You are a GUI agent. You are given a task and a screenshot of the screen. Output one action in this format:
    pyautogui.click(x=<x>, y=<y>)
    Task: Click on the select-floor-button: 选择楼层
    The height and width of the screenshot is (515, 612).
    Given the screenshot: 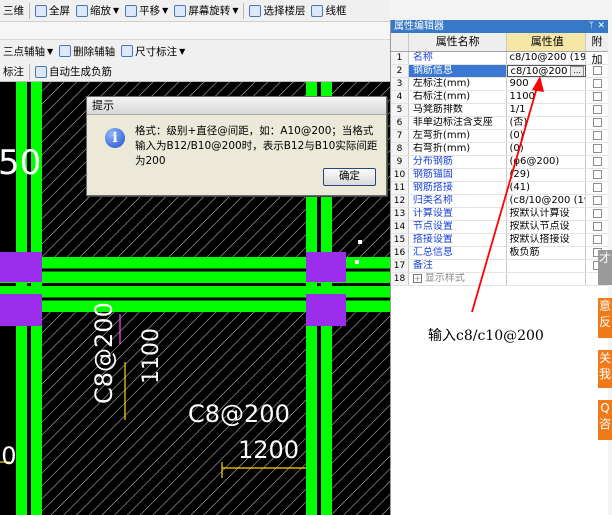 What is the action you would take?
    pyautogui.click(x=277, y=11)
    